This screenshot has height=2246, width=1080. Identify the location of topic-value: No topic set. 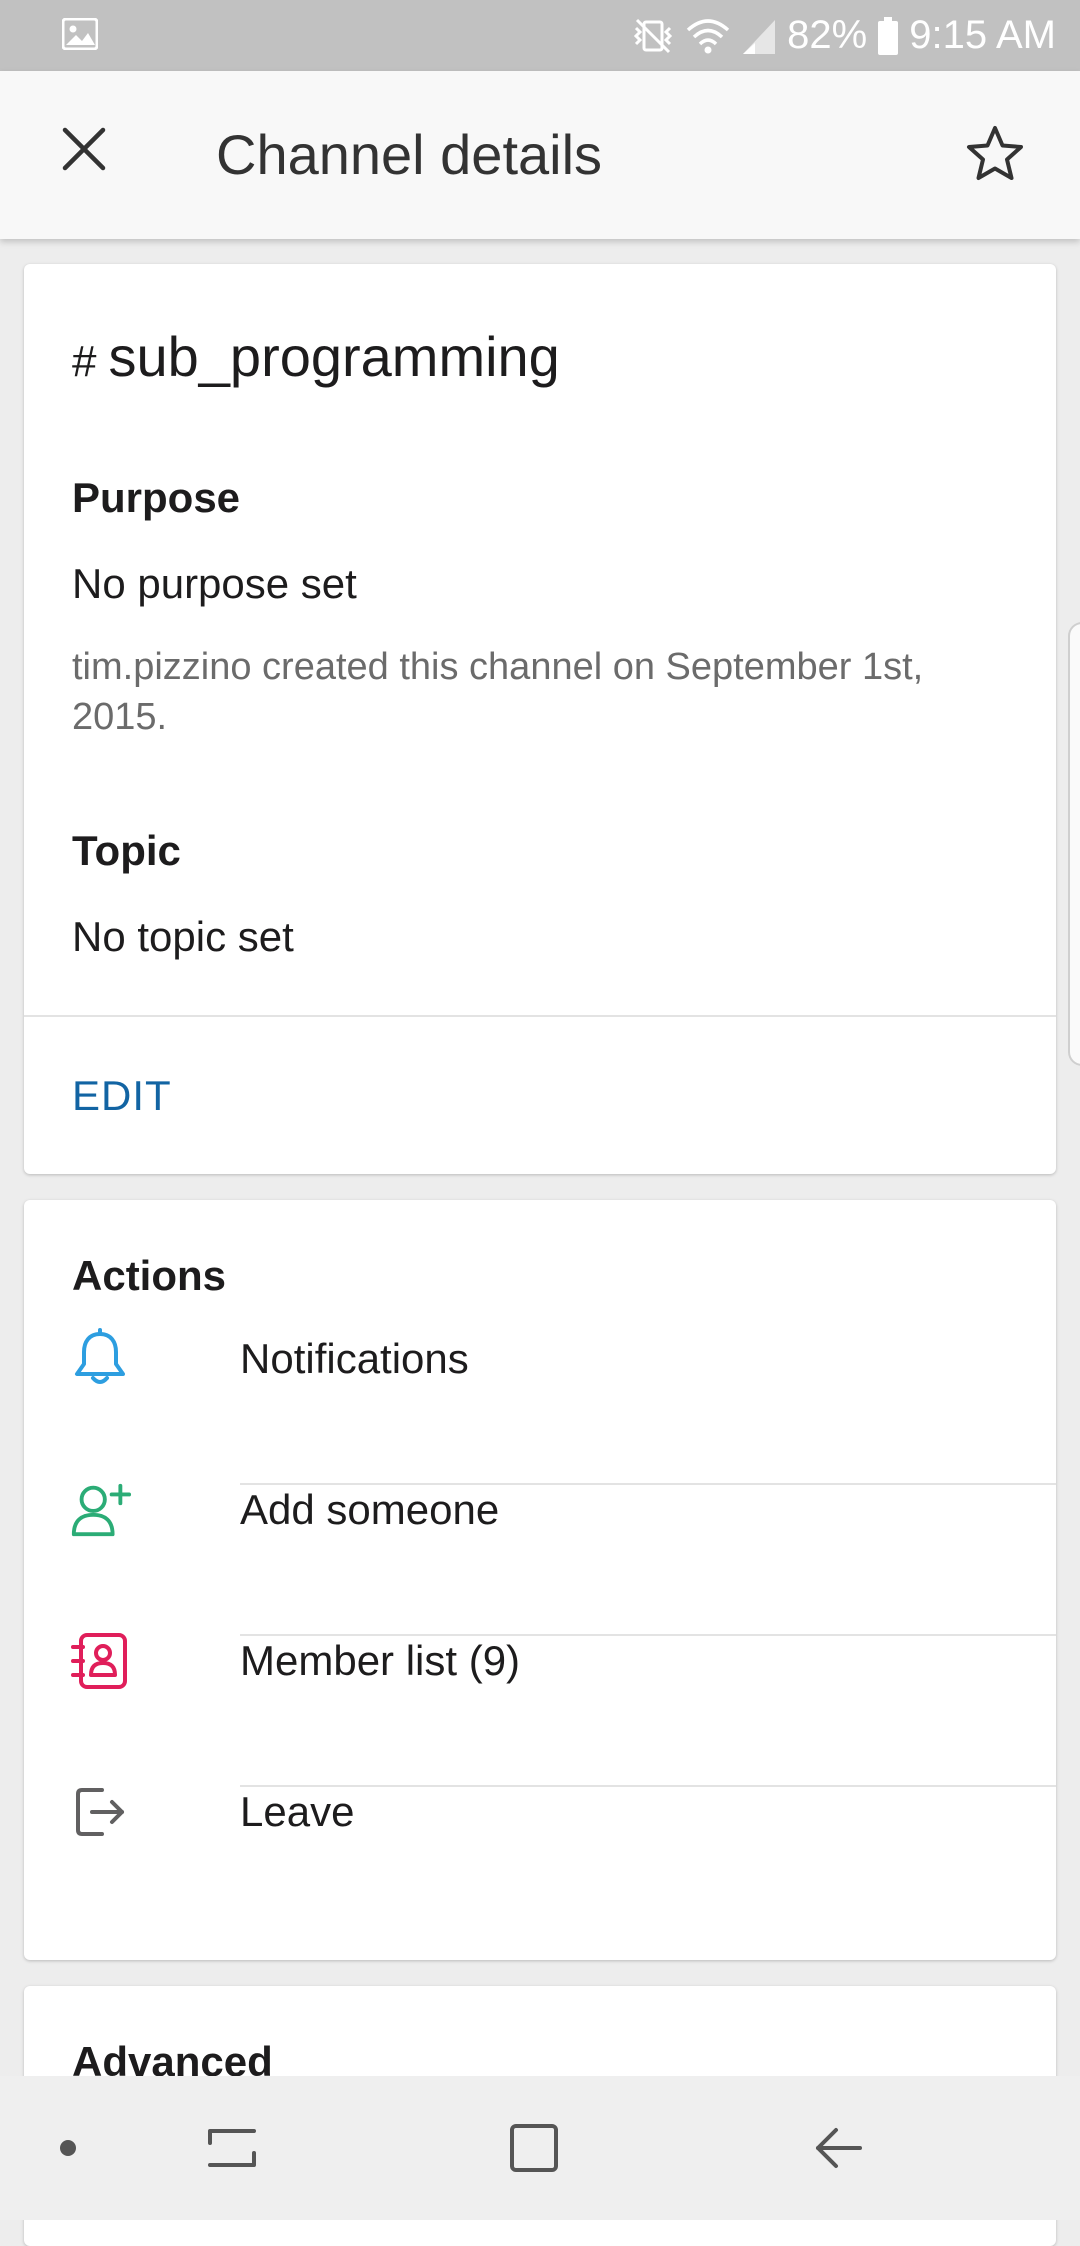
(183, 936).